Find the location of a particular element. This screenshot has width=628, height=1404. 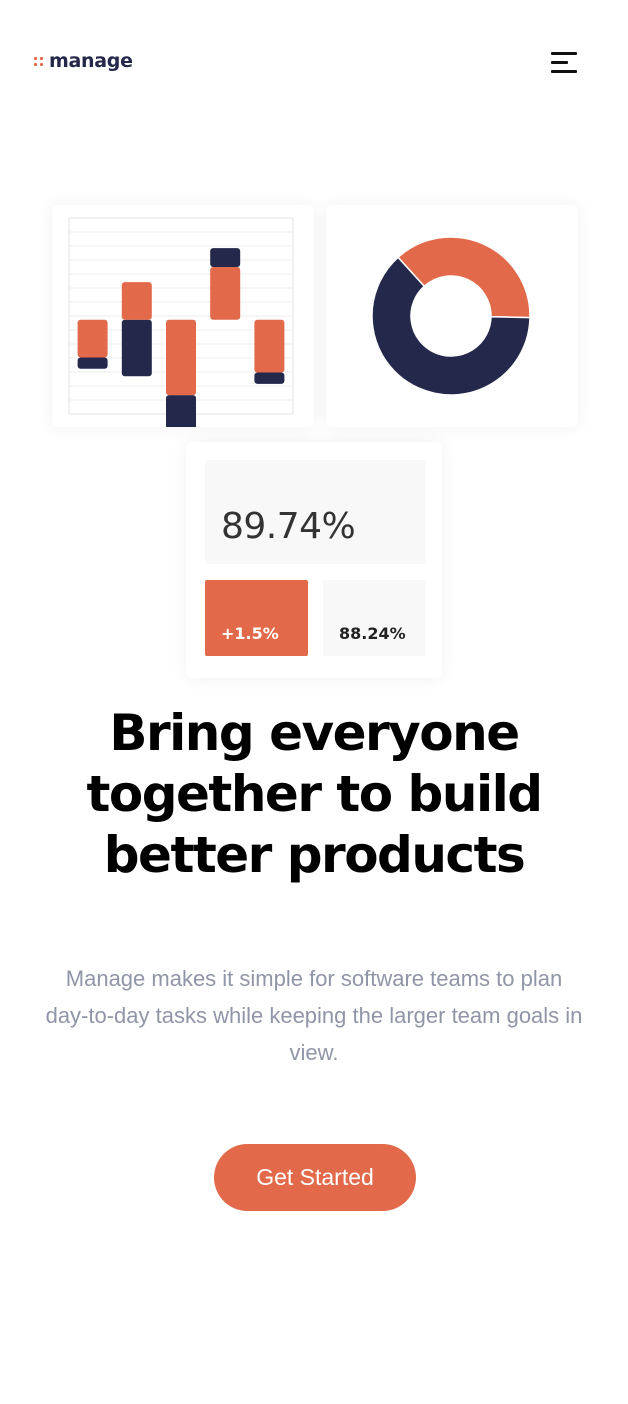

stat-main-value: 89.74% is located at coordinates (288, 526).